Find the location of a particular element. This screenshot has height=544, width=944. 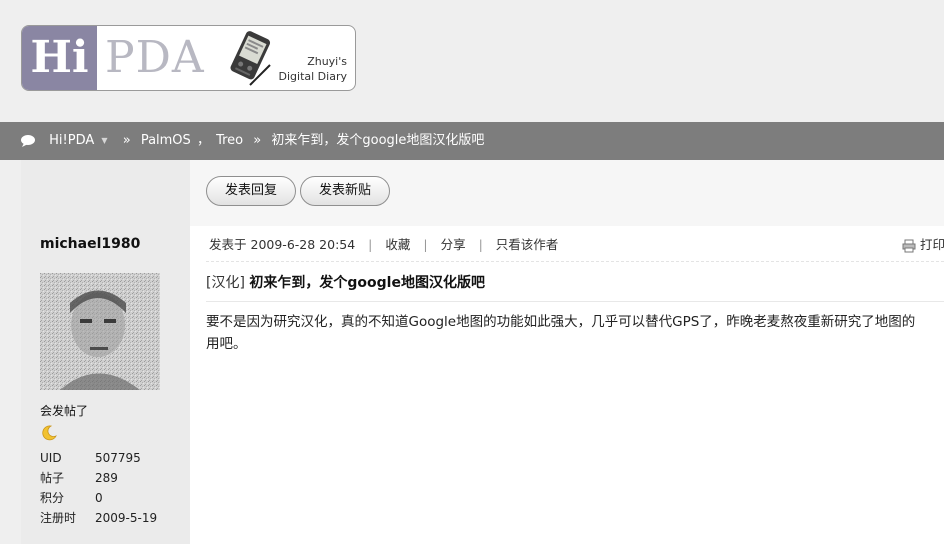

logo-pda-text: PDA is located at coordinates (155, 57).